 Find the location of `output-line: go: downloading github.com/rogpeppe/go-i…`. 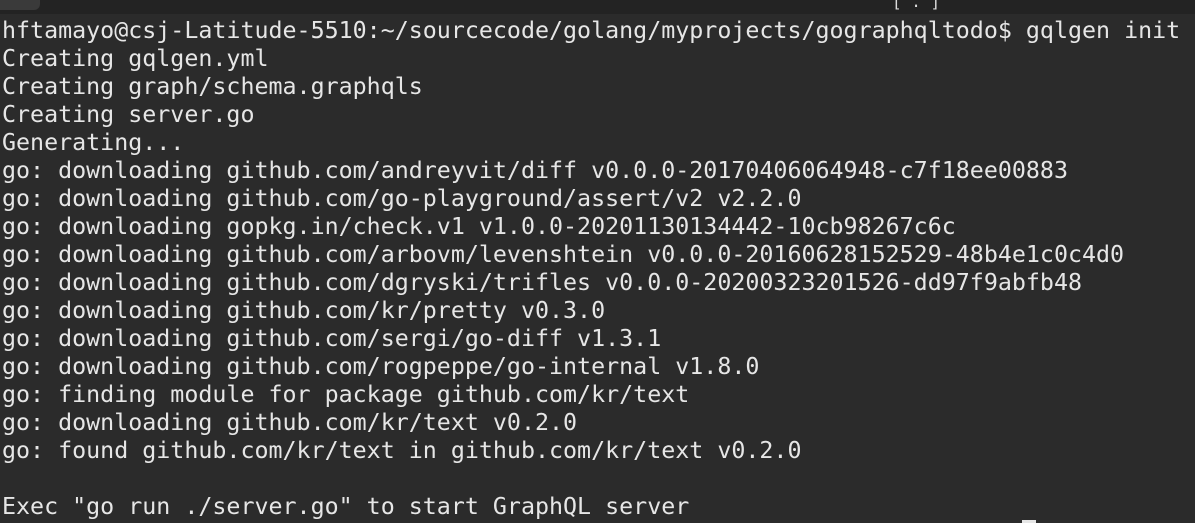

output-line: go: downloading github.com/rogpeppe/go-i… is located at coordinates (381, 366).